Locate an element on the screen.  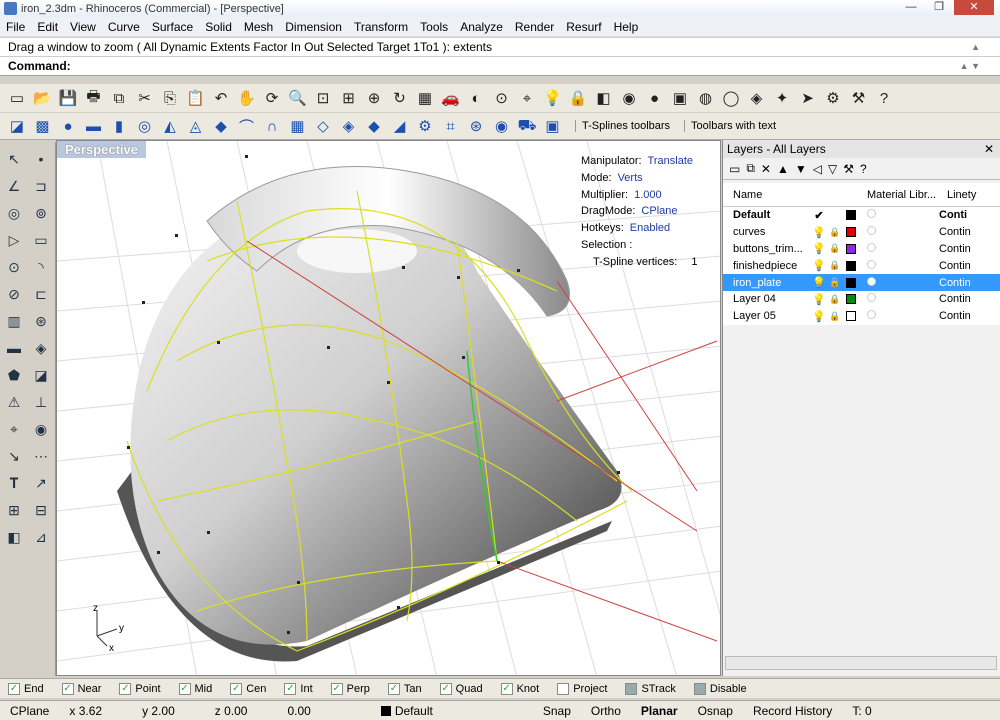
tsplines-torus-icon: ◎ is located at coordinates (145, 126).